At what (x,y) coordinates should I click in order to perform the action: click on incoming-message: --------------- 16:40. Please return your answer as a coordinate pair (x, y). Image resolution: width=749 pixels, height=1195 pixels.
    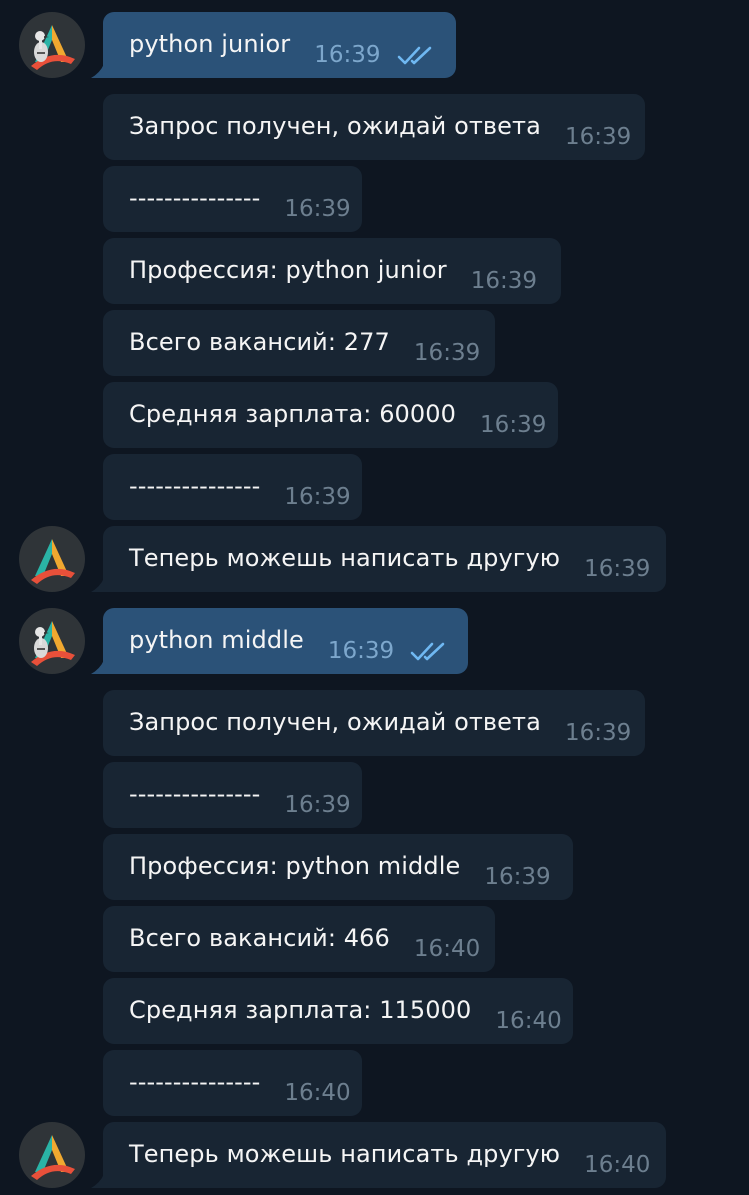
    Looking at the image, I should click on (232, 1083).